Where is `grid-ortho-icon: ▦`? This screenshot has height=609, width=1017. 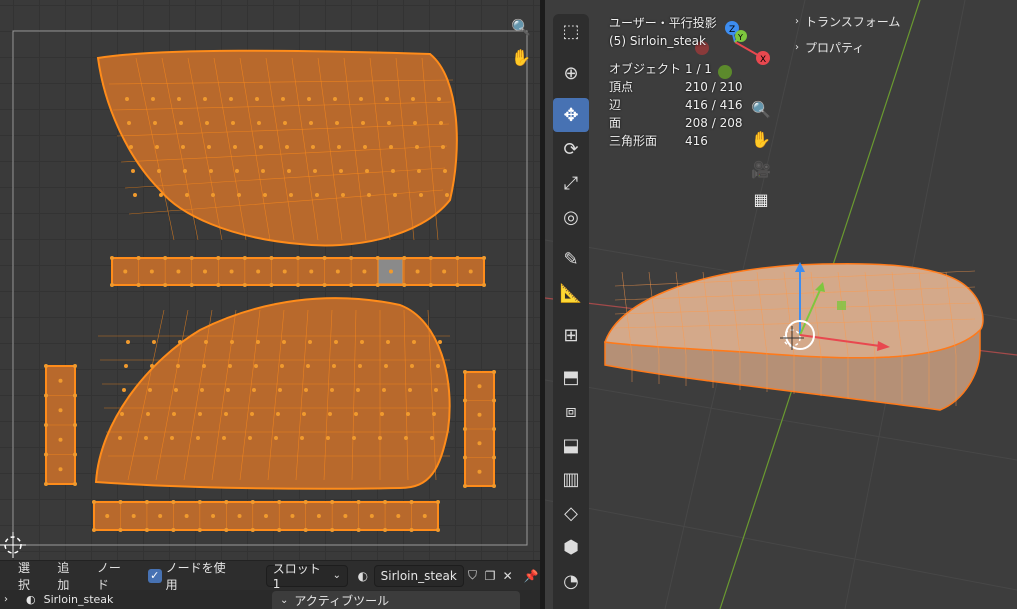 grid-ortho-icon: ▦ is located at coordinates (761, 199).